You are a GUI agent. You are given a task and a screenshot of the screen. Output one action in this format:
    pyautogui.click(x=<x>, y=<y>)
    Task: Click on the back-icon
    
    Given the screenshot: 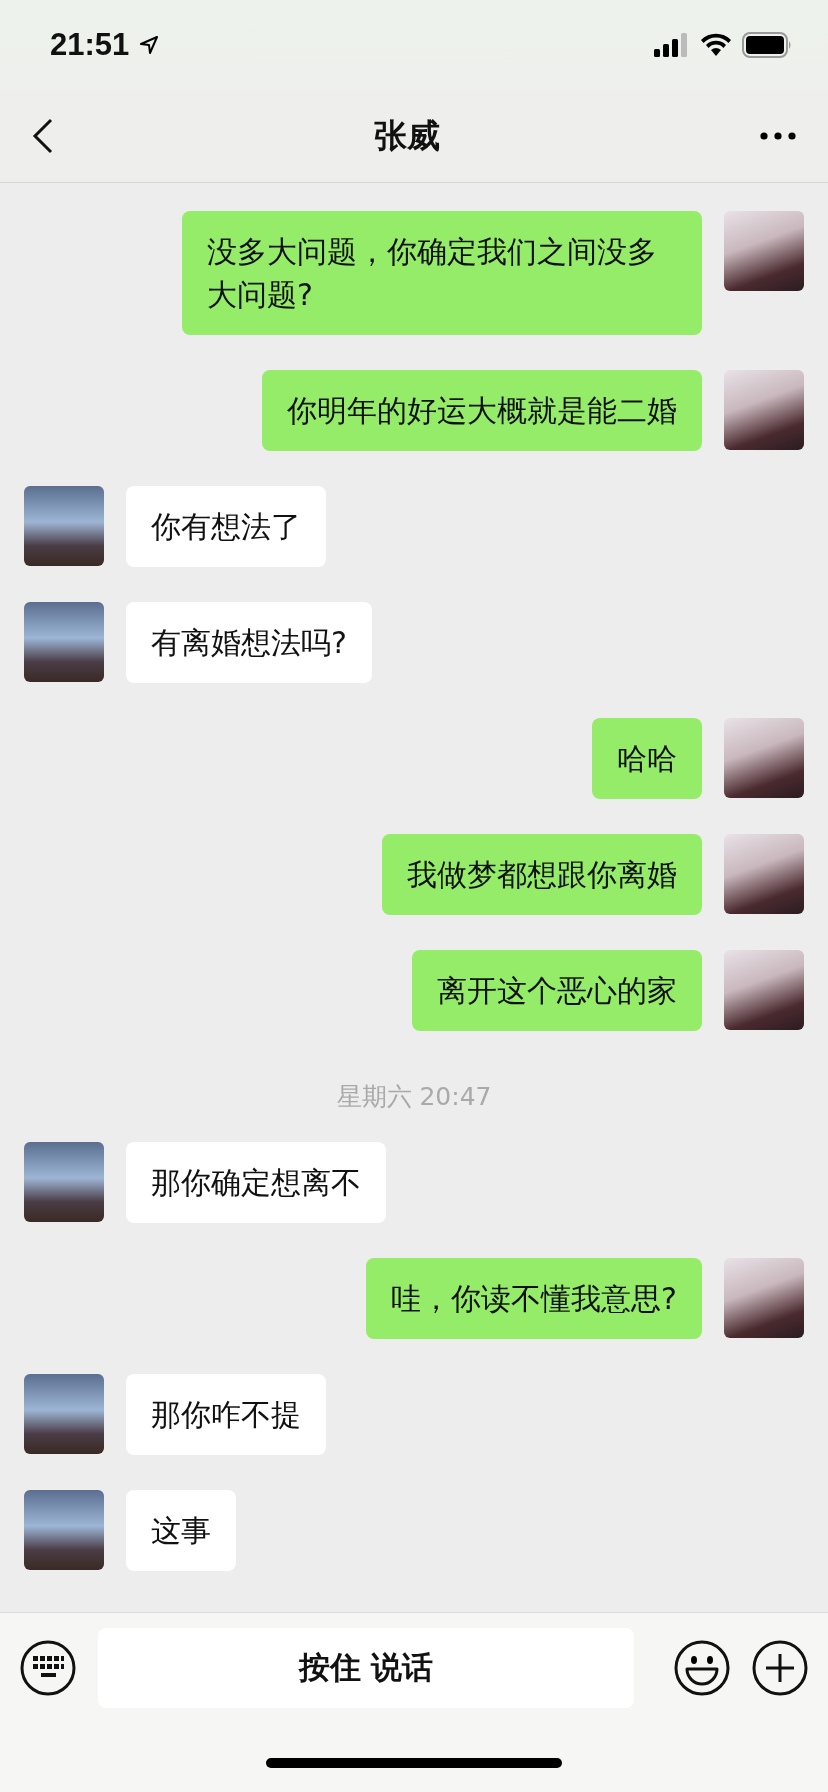 What is the action you would take?
    pyautogui.click(x=43, y=136)
    